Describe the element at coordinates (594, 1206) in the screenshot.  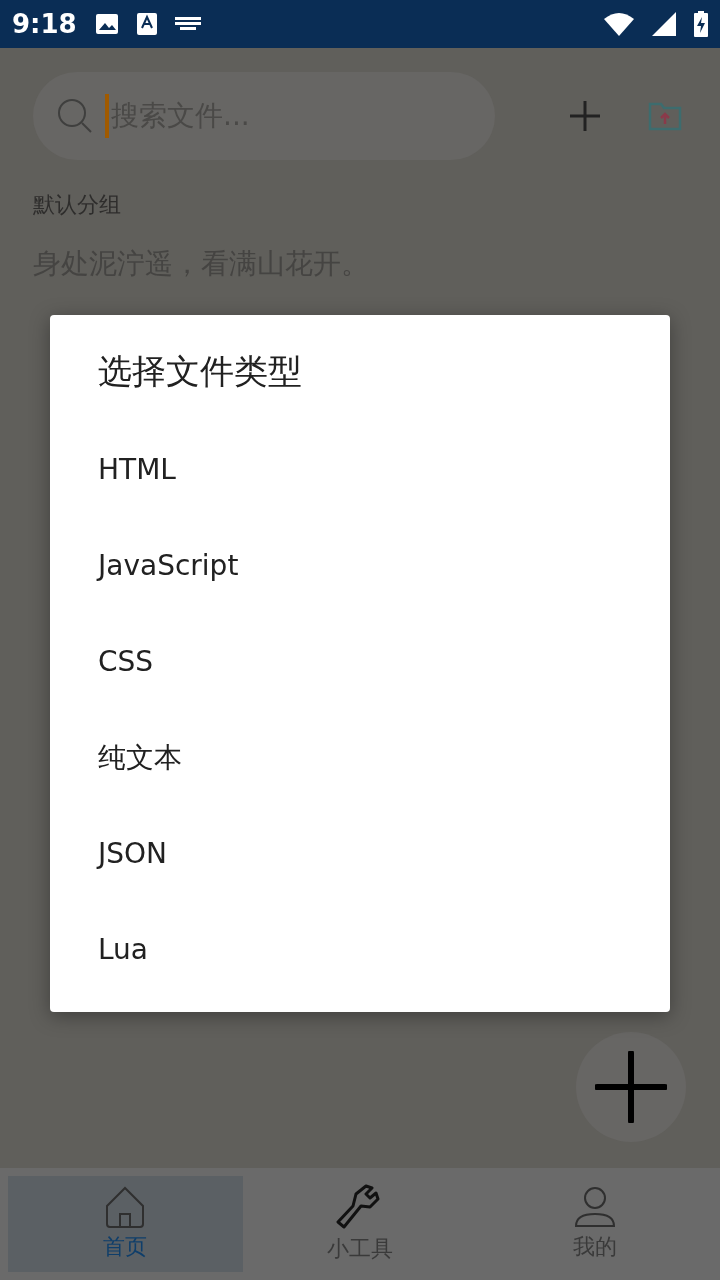
I see `person-icon` at that location.